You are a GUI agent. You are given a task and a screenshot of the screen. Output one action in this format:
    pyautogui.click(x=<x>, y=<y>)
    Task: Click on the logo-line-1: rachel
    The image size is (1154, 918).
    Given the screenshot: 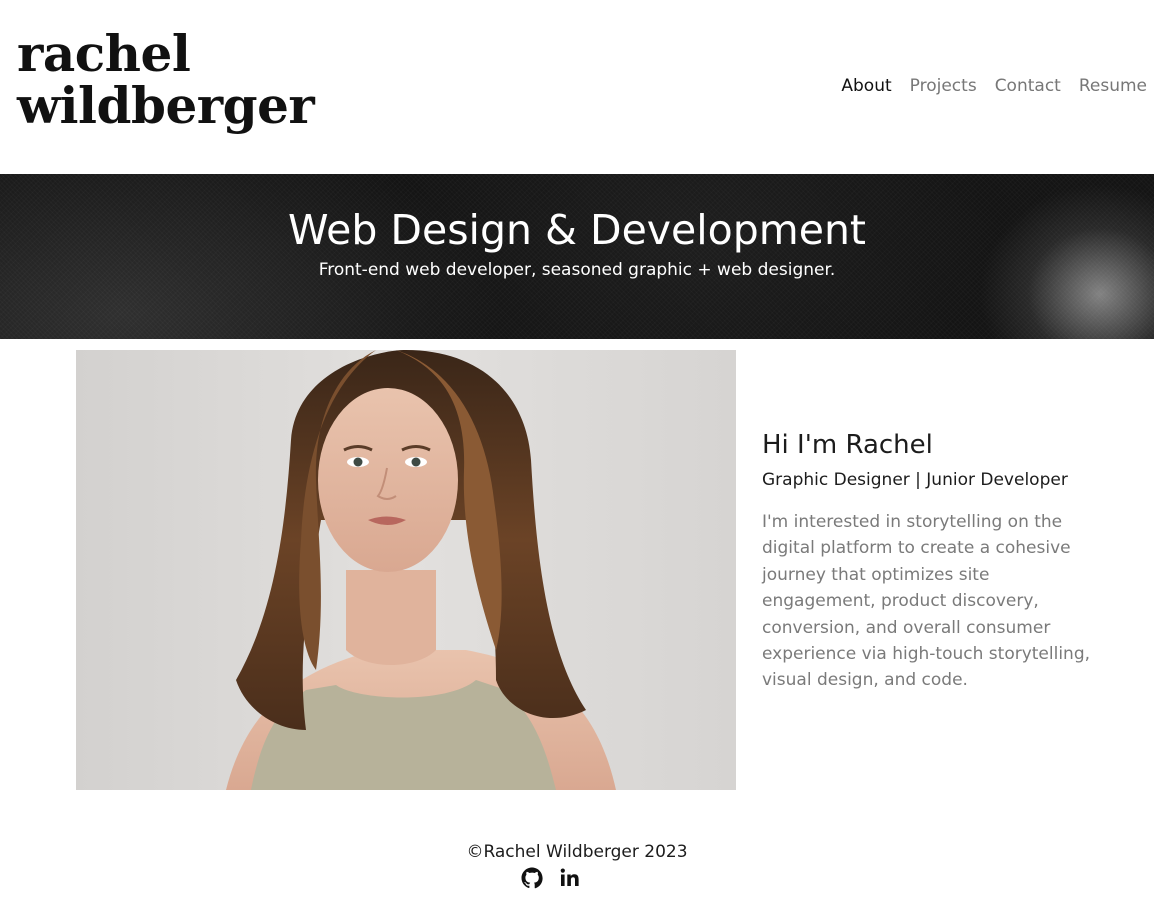 What is the action you would take?
    pyautogui.click(x=104, y=53)
    